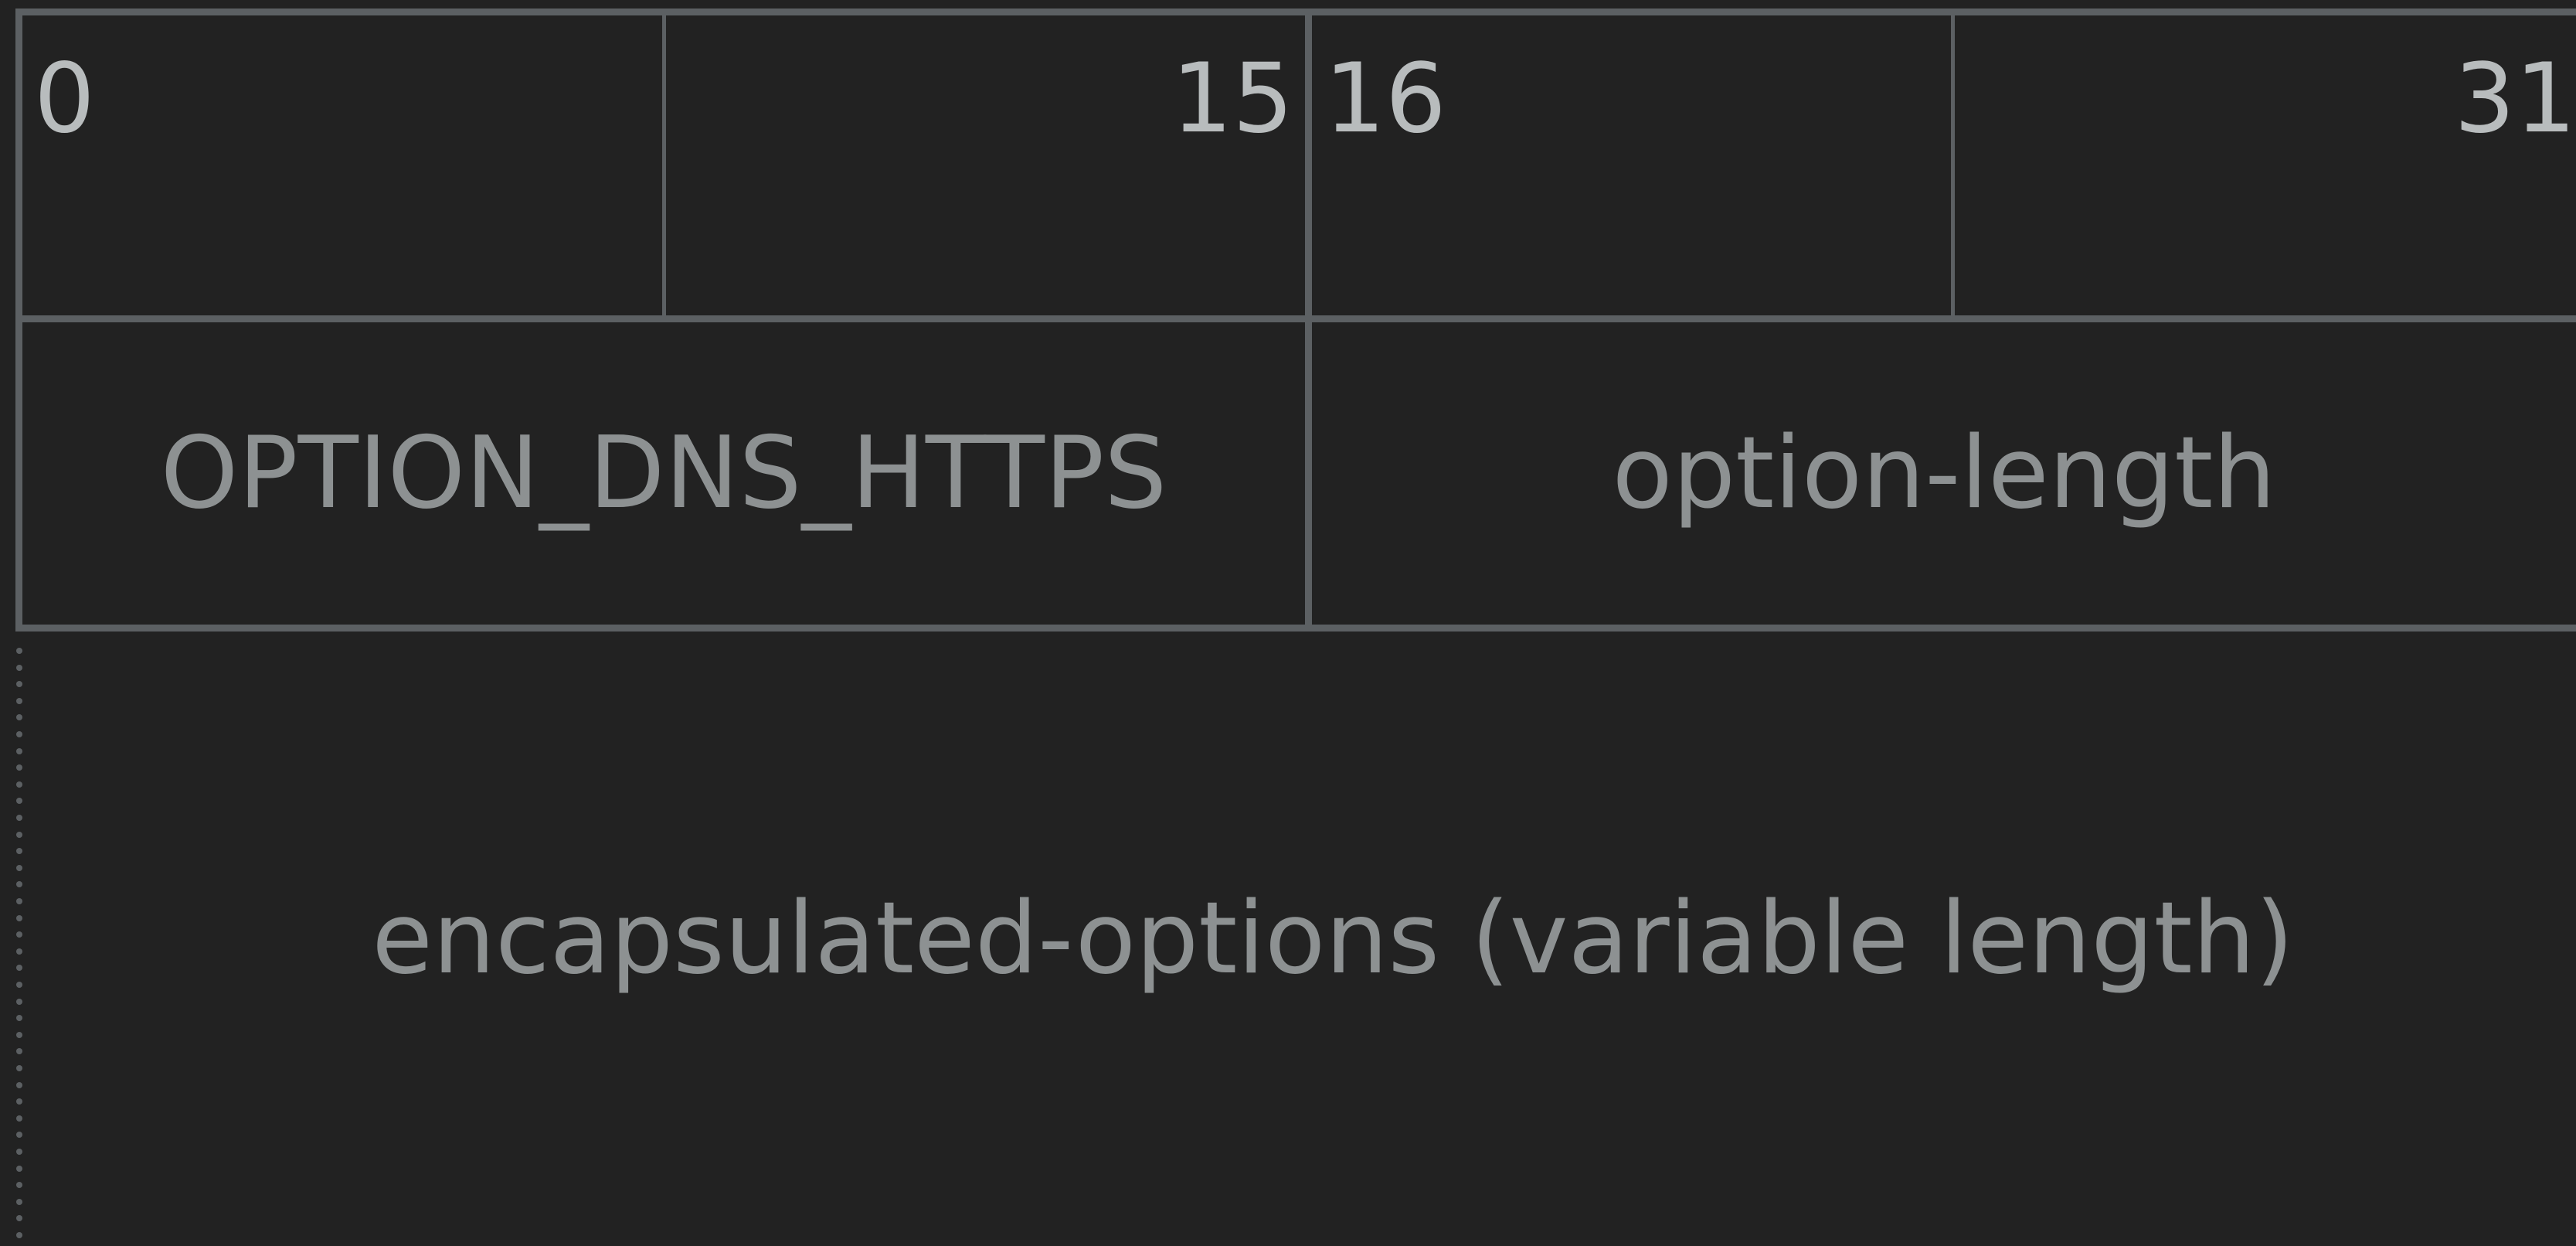 The width and height of the screenshot is (2576, 1246). Describe the element at coordinates (1308, 320) in the screenshot. I see `center-divider` at that location.